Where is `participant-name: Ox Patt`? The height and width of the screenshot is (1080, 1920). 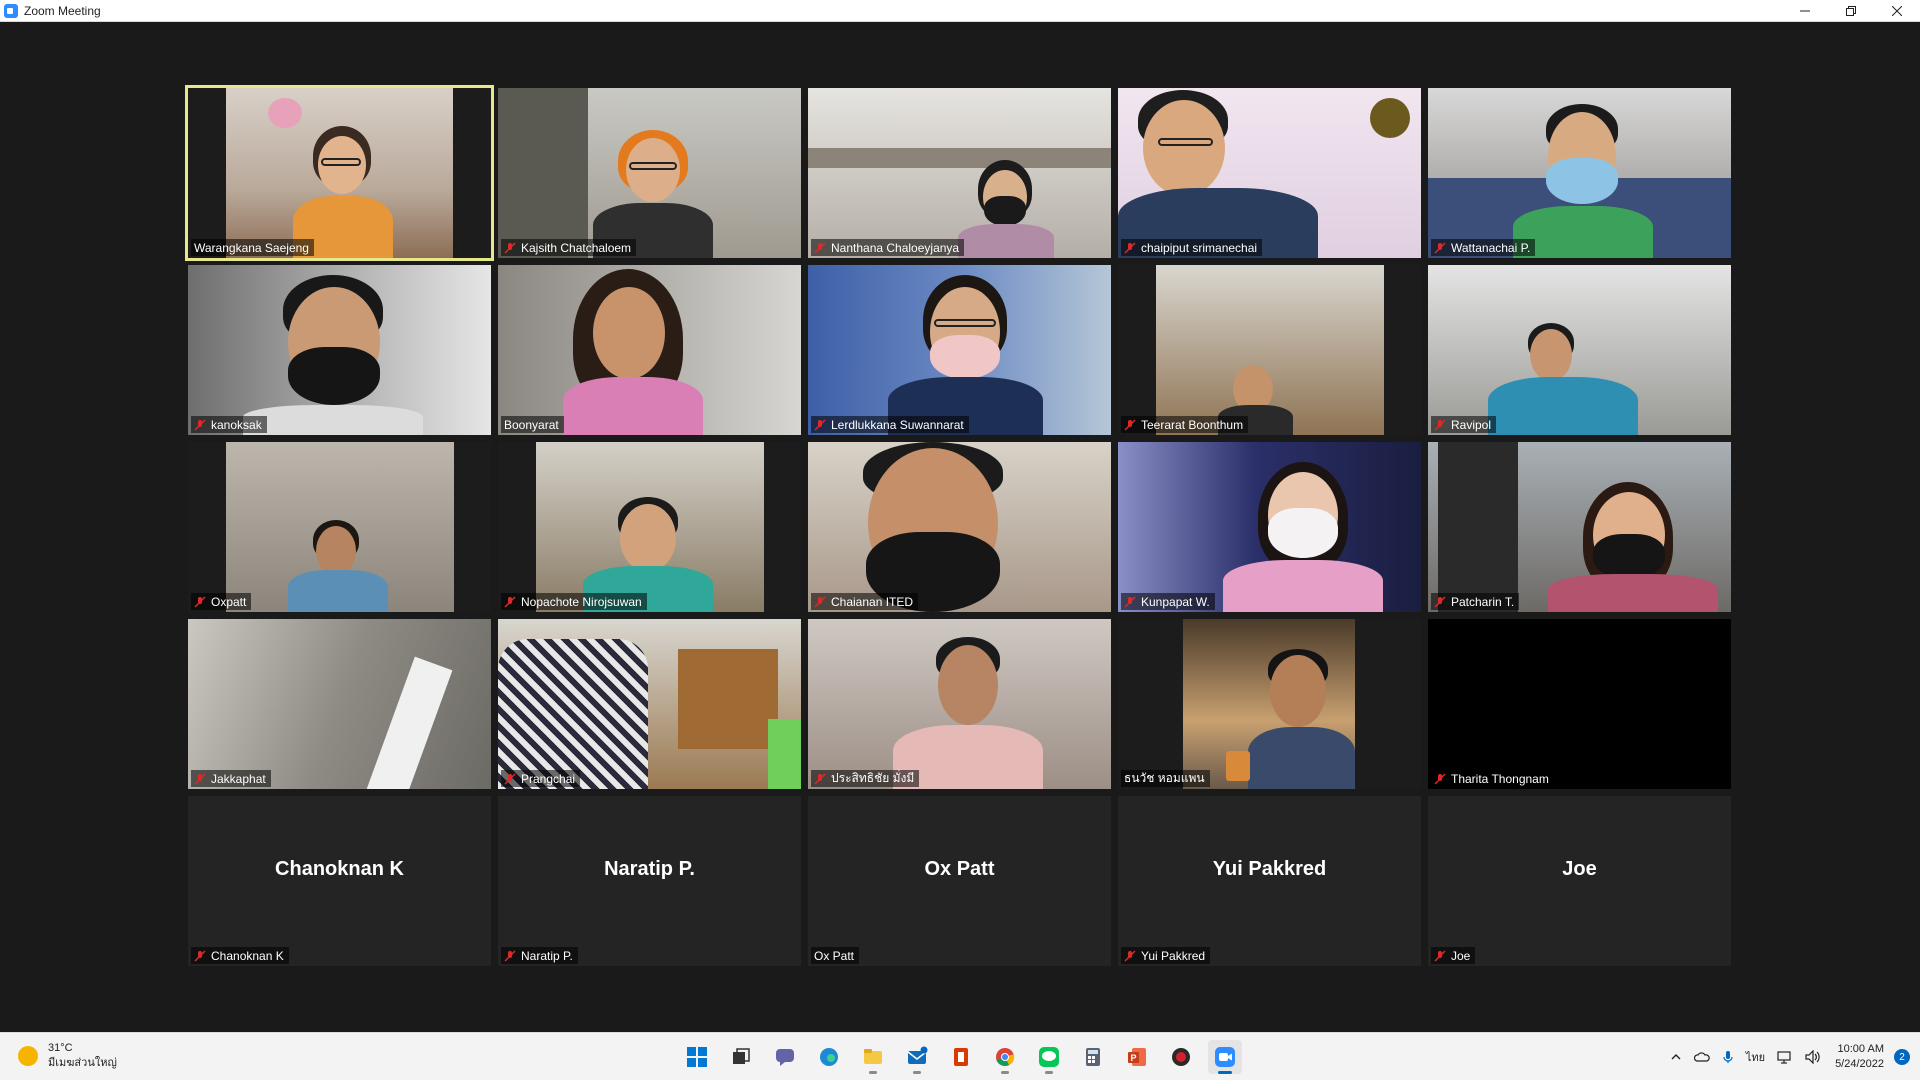
participant-name: Ox Patt is located at coordinates (834, 955).